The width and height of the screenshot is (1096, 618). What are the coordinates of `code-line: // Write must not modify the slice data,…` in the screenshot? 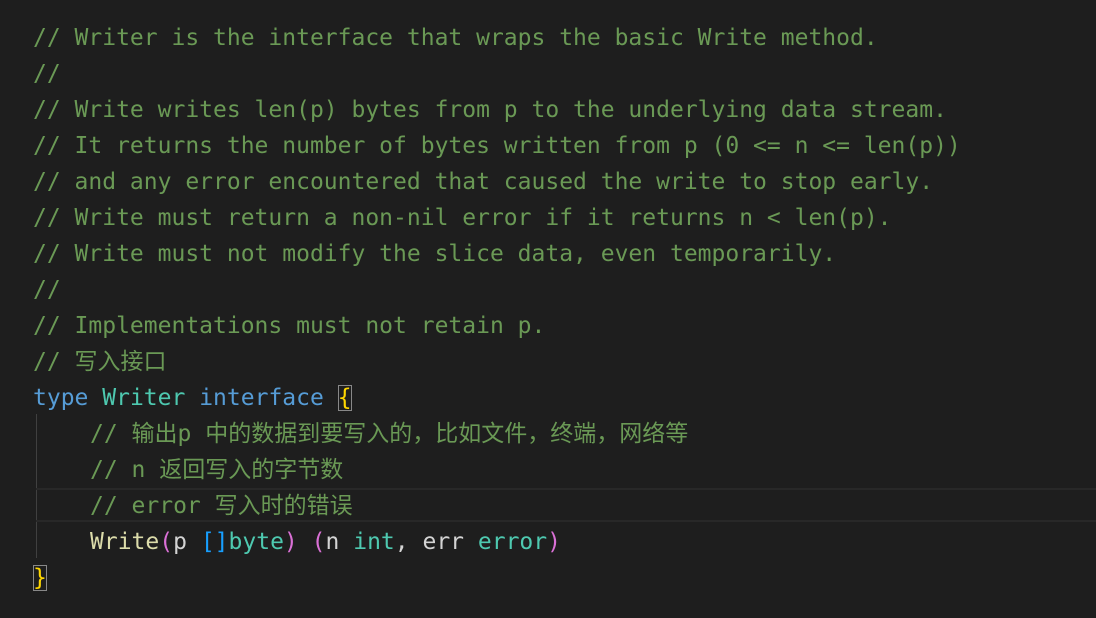 It's located at (548, 254).